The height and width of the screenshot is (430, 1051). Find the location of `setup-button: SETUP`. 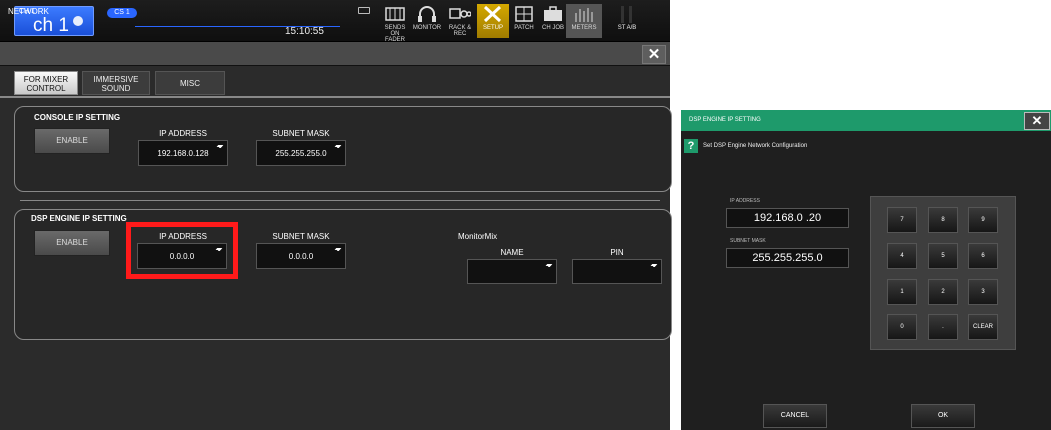

setup-button: SETUP is located at coordinates (493, 21).